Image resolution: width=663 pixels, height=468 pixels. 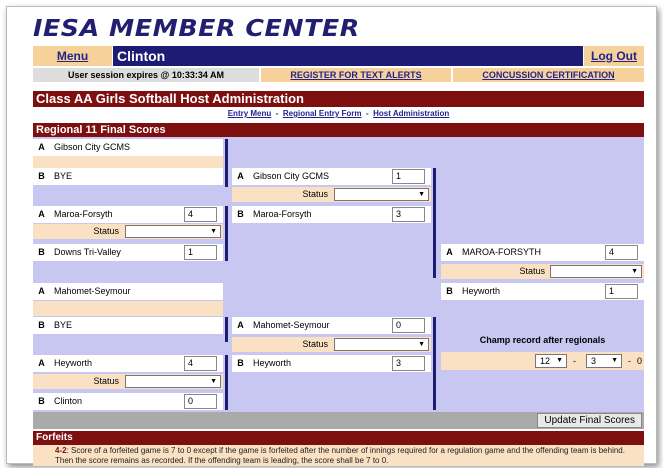 I want to click on update-bar: Update Final Scores, so click(x=338, y=420).